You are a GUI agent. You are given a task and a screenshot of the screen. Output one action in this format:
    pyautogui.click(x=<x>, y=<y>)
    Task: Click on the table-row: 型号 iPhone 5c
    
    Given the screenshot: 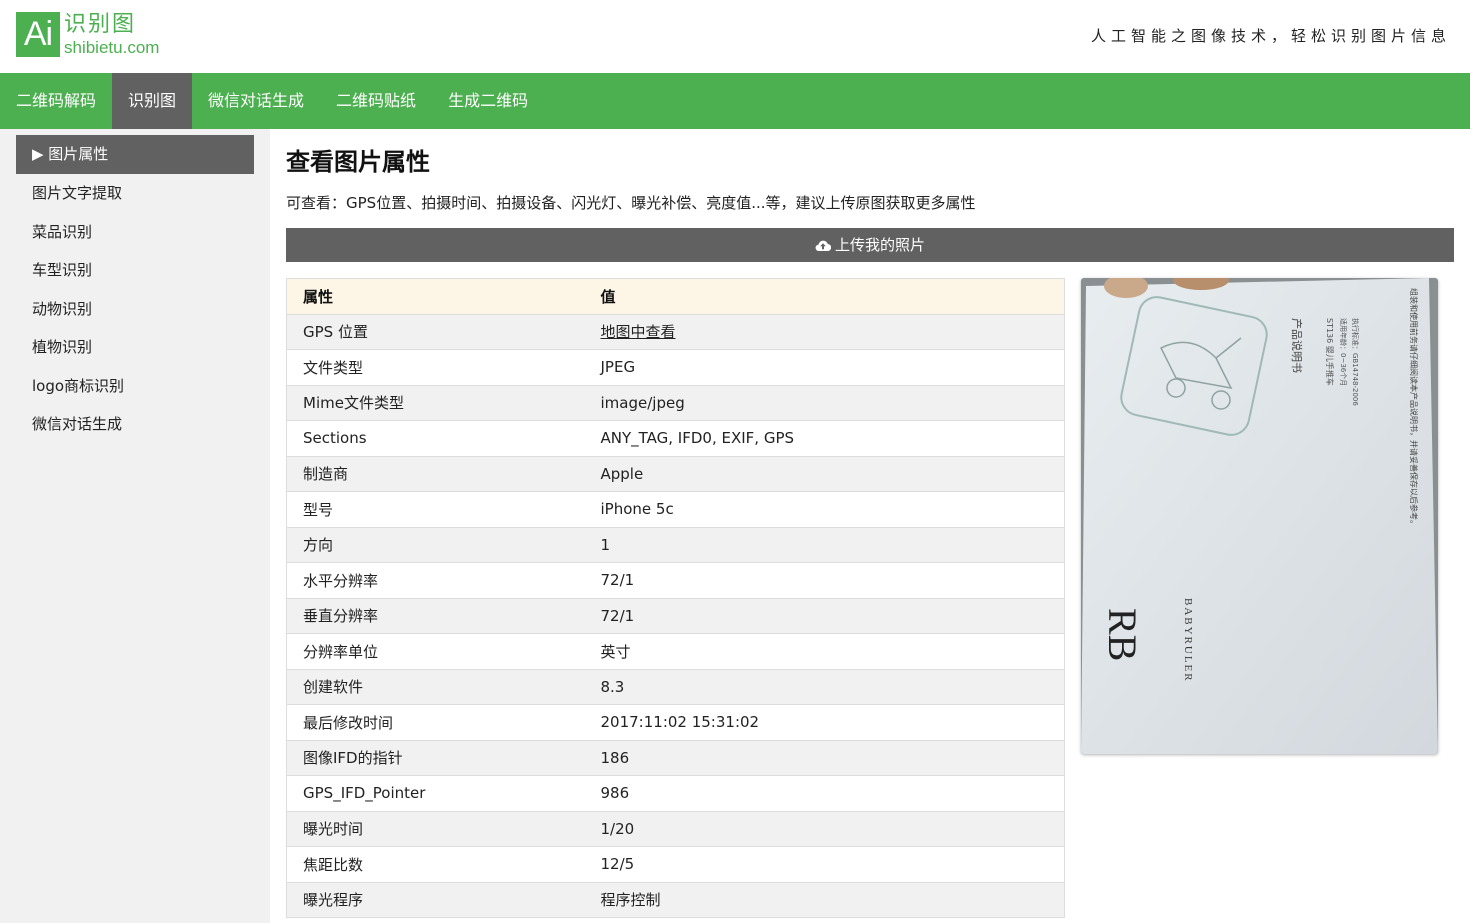 What is the action you would take?
    pyautogui.click(x=675, y=509)
    